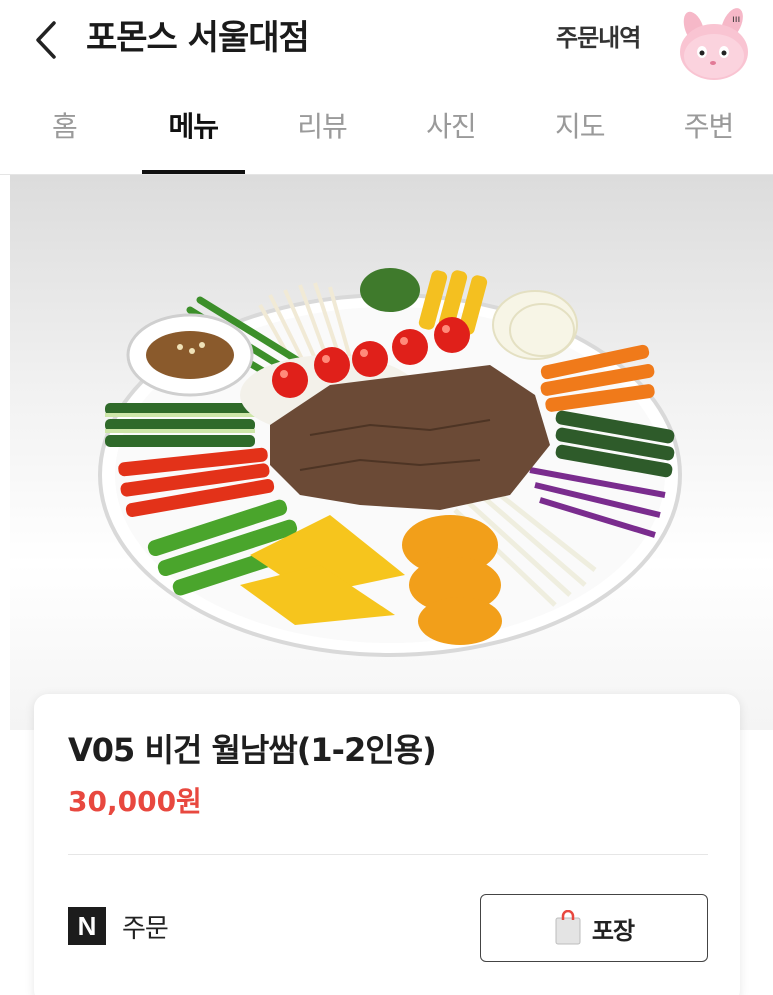  I want to click on tab-menu: 메뉴, so click(193, 135).